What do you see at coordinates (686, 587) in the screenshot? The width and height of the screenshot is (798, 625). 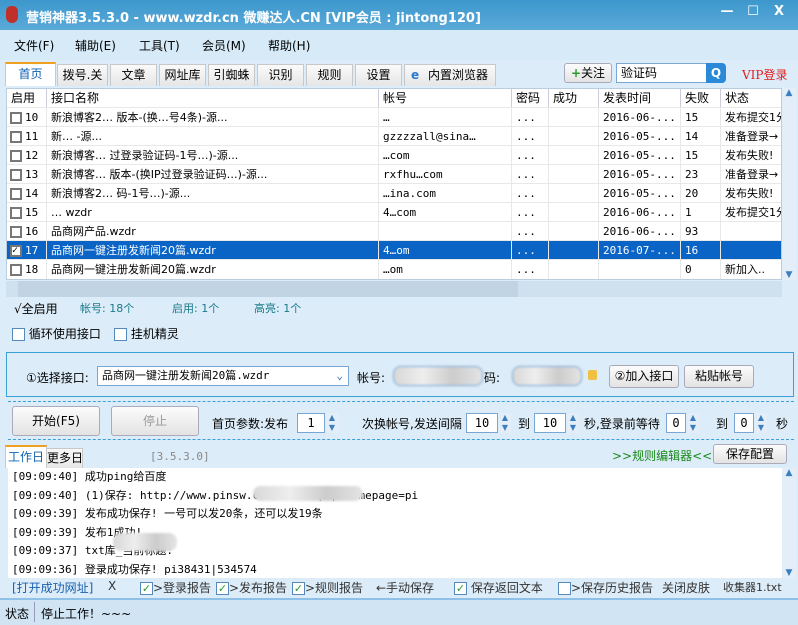 I see `close-skin-button: 关闭皮肤` at bounding box center [686, 587].